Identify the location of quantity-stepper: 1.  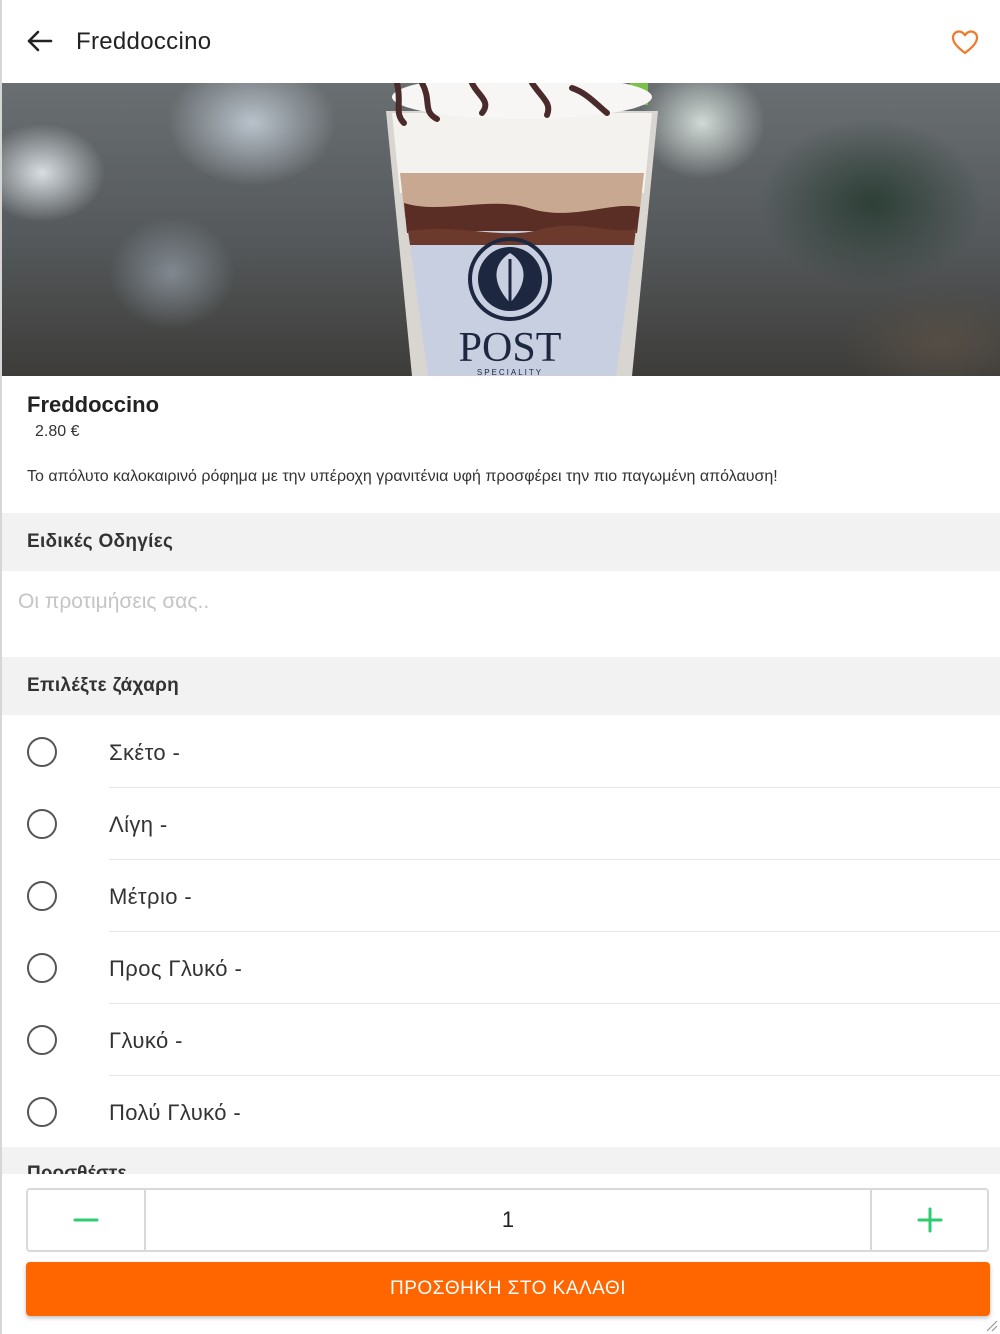
(507, 1220).